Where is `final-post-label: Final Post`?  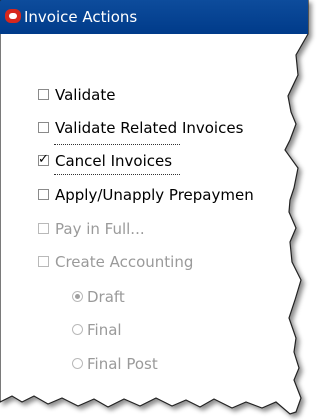 final-post-label: Final Post is located at coordinates (122, 364).